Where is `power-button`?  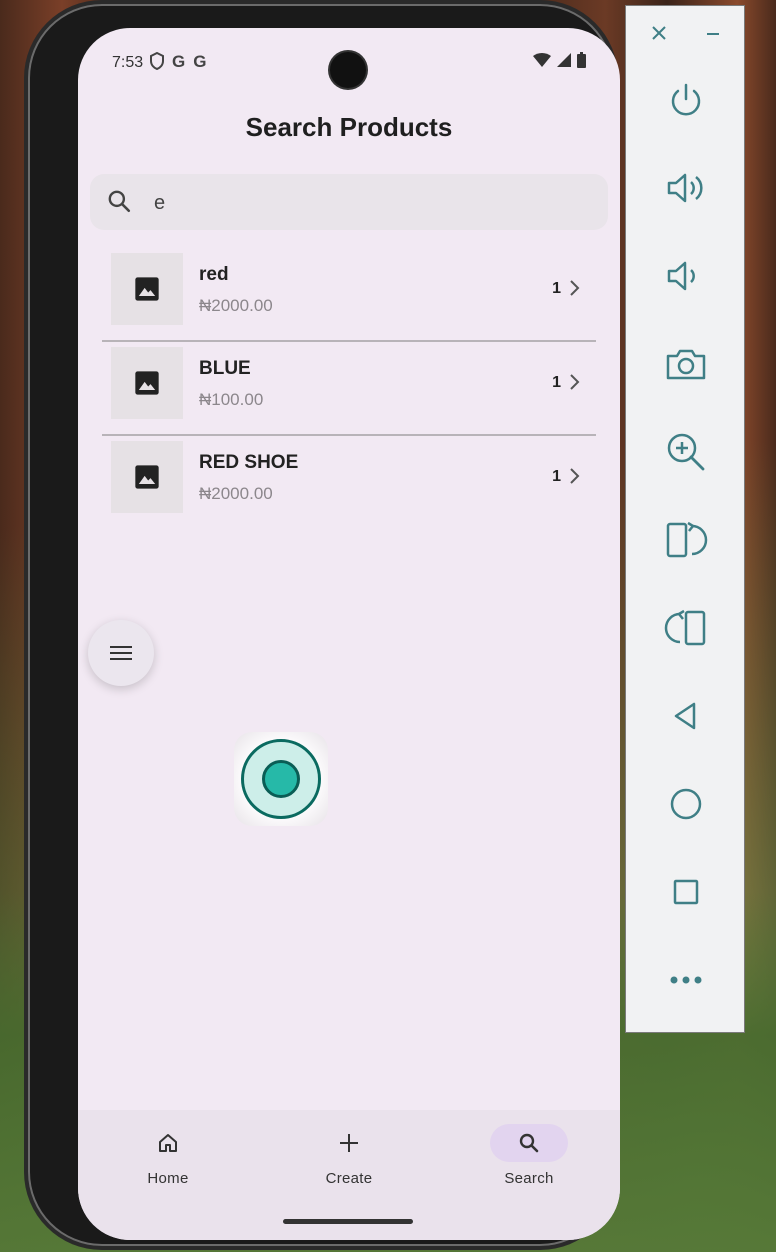 power-button is located at coordinates (686, 100).